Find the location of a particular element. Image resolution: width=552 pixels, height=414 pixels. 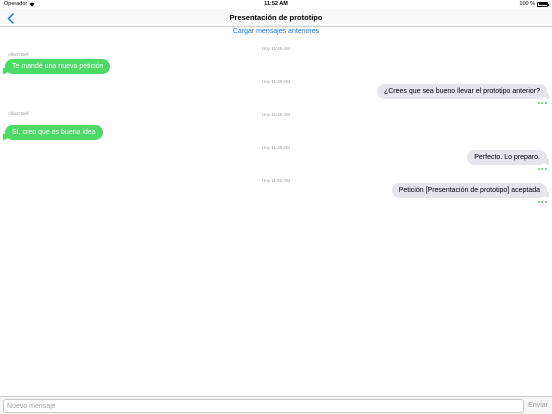

message-timestamp: Hoy 11:48 AM is located at coordinates (276, 48).